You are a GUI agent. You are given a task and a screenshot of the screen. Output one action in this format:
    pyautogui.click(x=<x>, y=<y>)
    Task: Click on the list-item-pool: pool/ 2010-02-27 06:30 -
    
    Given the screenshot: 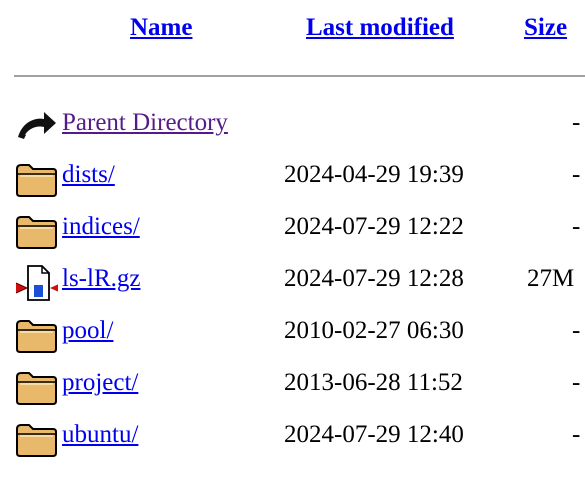 What is the action you would take?
    pyautogui.click(x=292, y=335)
    